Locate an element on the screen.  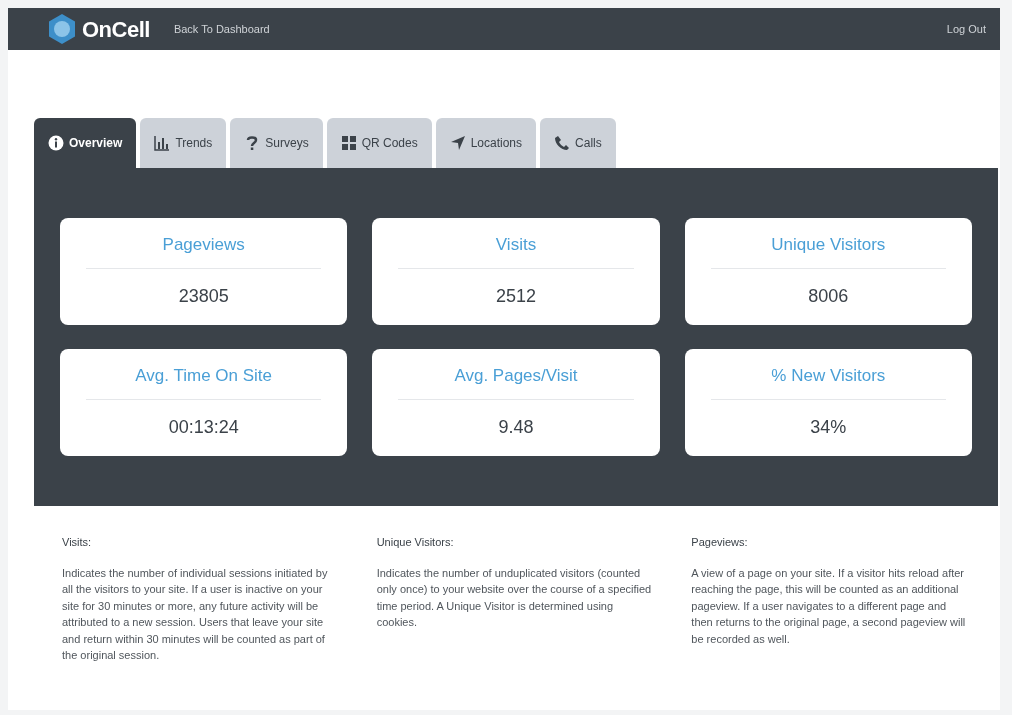
tab: Overview is located at coordinates (85, 143).